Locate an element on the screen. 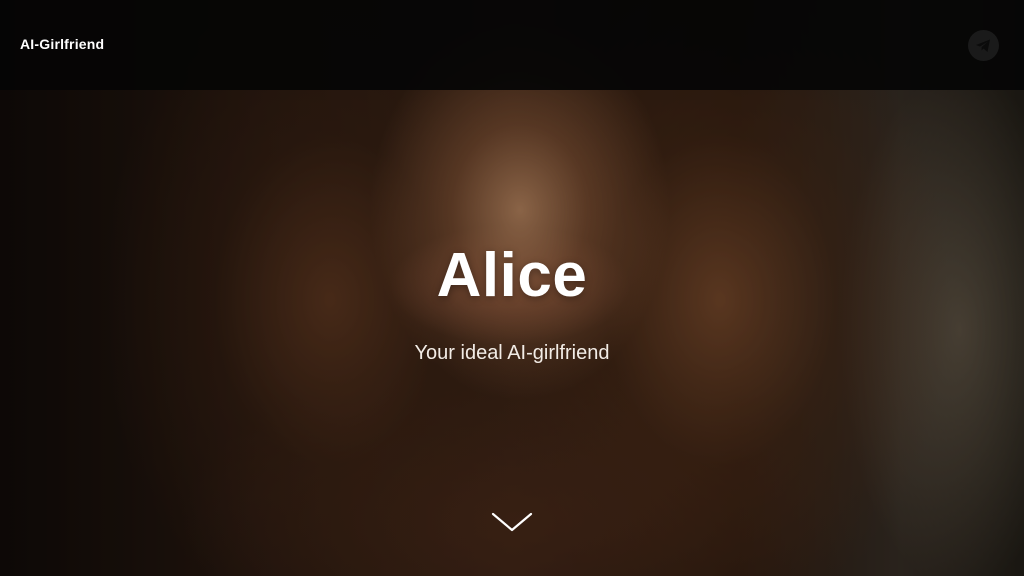  brand-logo-link: AI-Girlfriend is located at coordinates (62, 44).